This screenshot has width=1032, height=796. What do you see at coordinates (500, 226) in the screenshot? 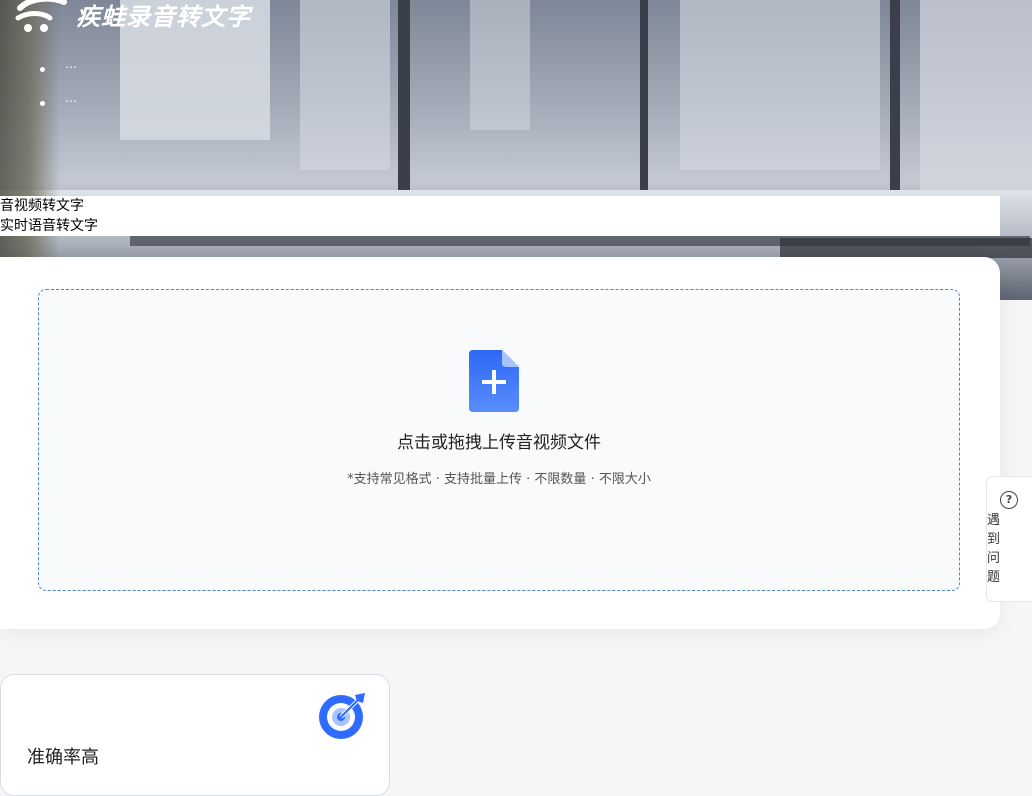
I see `tab-realtime-speech: 实时语音转文字` at bounding box center [500, 226].